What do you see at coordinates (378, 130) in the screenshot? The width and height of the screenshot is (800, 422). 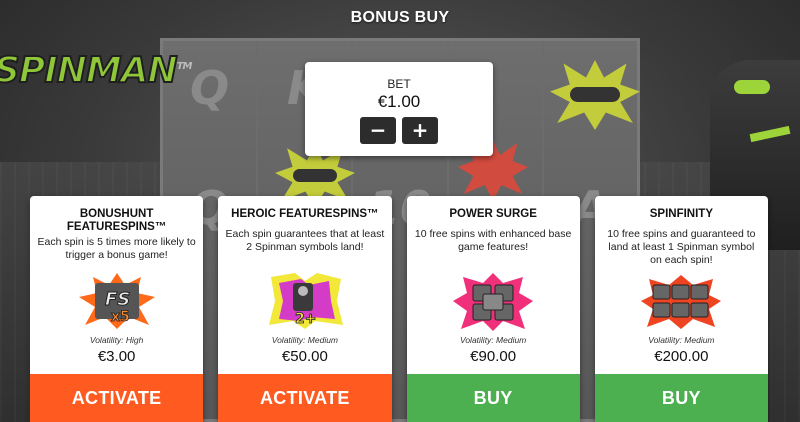 I see `decrease-bet-button: −` at bounding box center [378, 130].